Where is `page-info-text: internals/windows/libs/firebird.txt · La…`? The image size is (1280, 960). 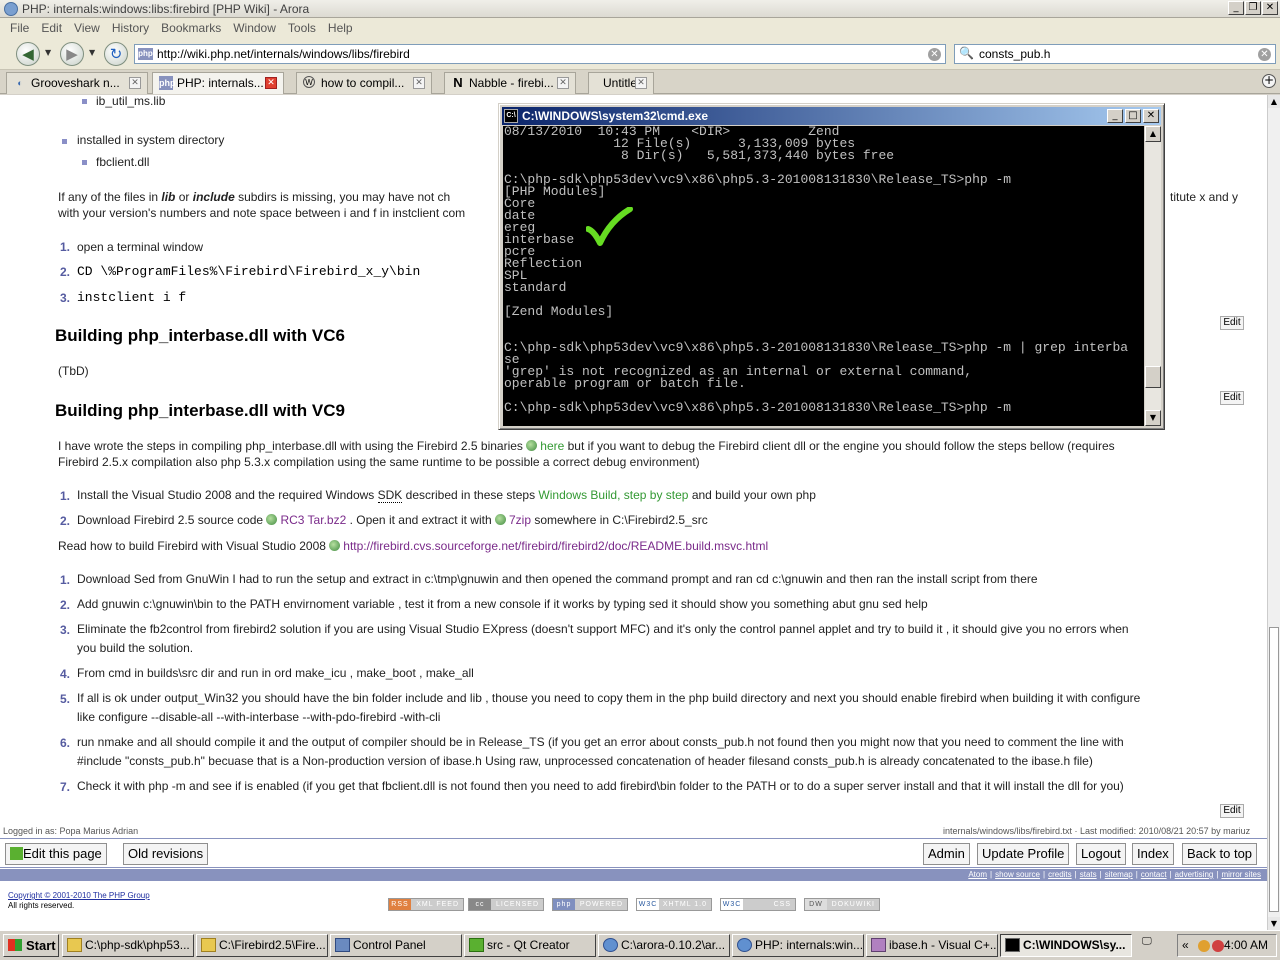 page-info-text: internals/windows/libs/firebird.txt · La… is located at coordinates (1097, 831).